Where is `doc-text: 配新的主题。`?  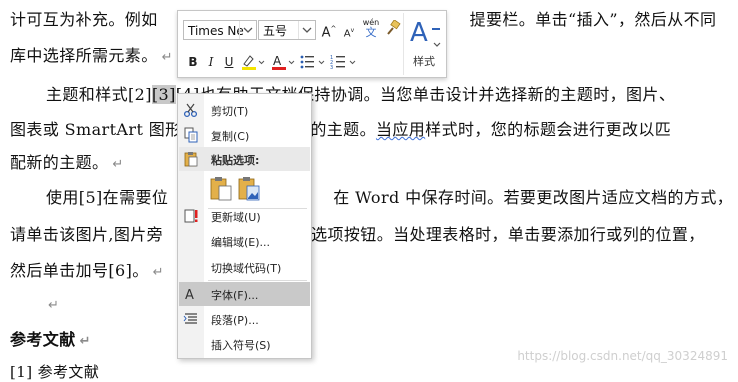
doc-text: 配新的主题。 is located at coordinates (59, 162).